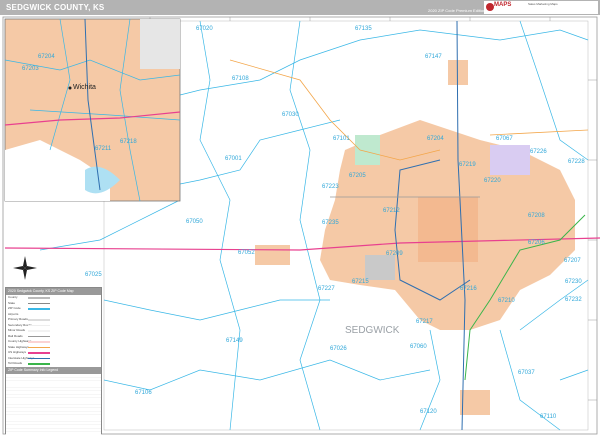 The width and height of the screenshot is (600, 438). I want to click on zip-label: 67149, so click(234, 341).